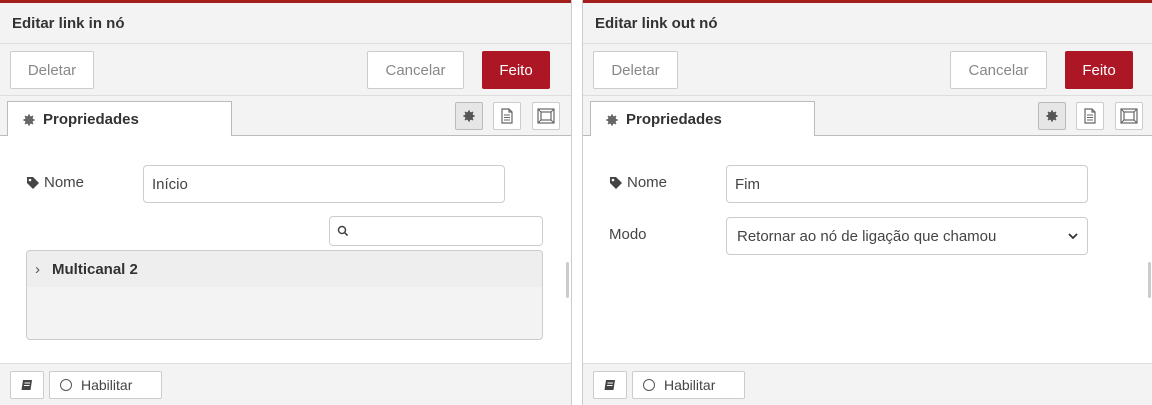  What do you see at coordinates (867, 236) in the screenshot?
I see `mode-select-value: Retornar ao nó de ligação que chamou` at bounding box center [867, 236].